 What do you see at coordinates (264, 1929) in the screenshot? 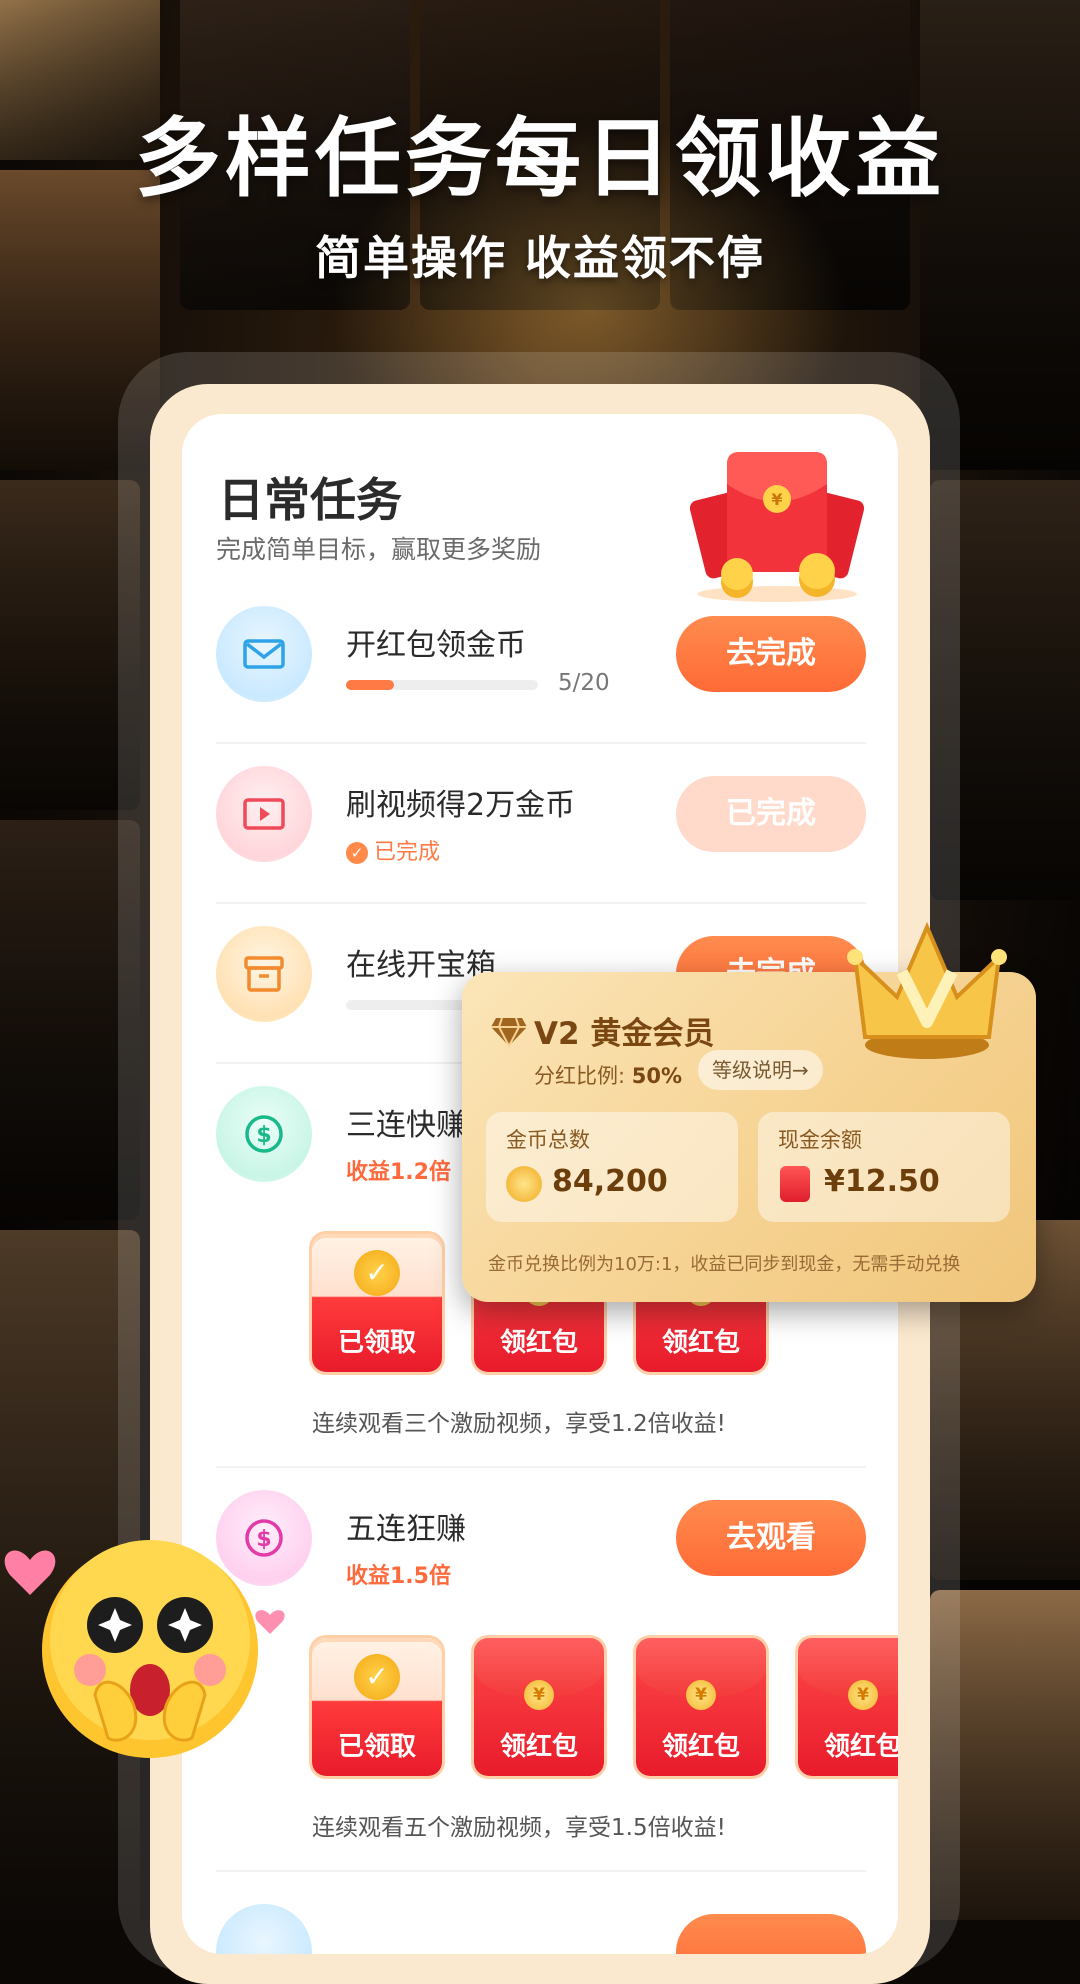
I see `next-task-icon` at bounding box center [264, 1929].